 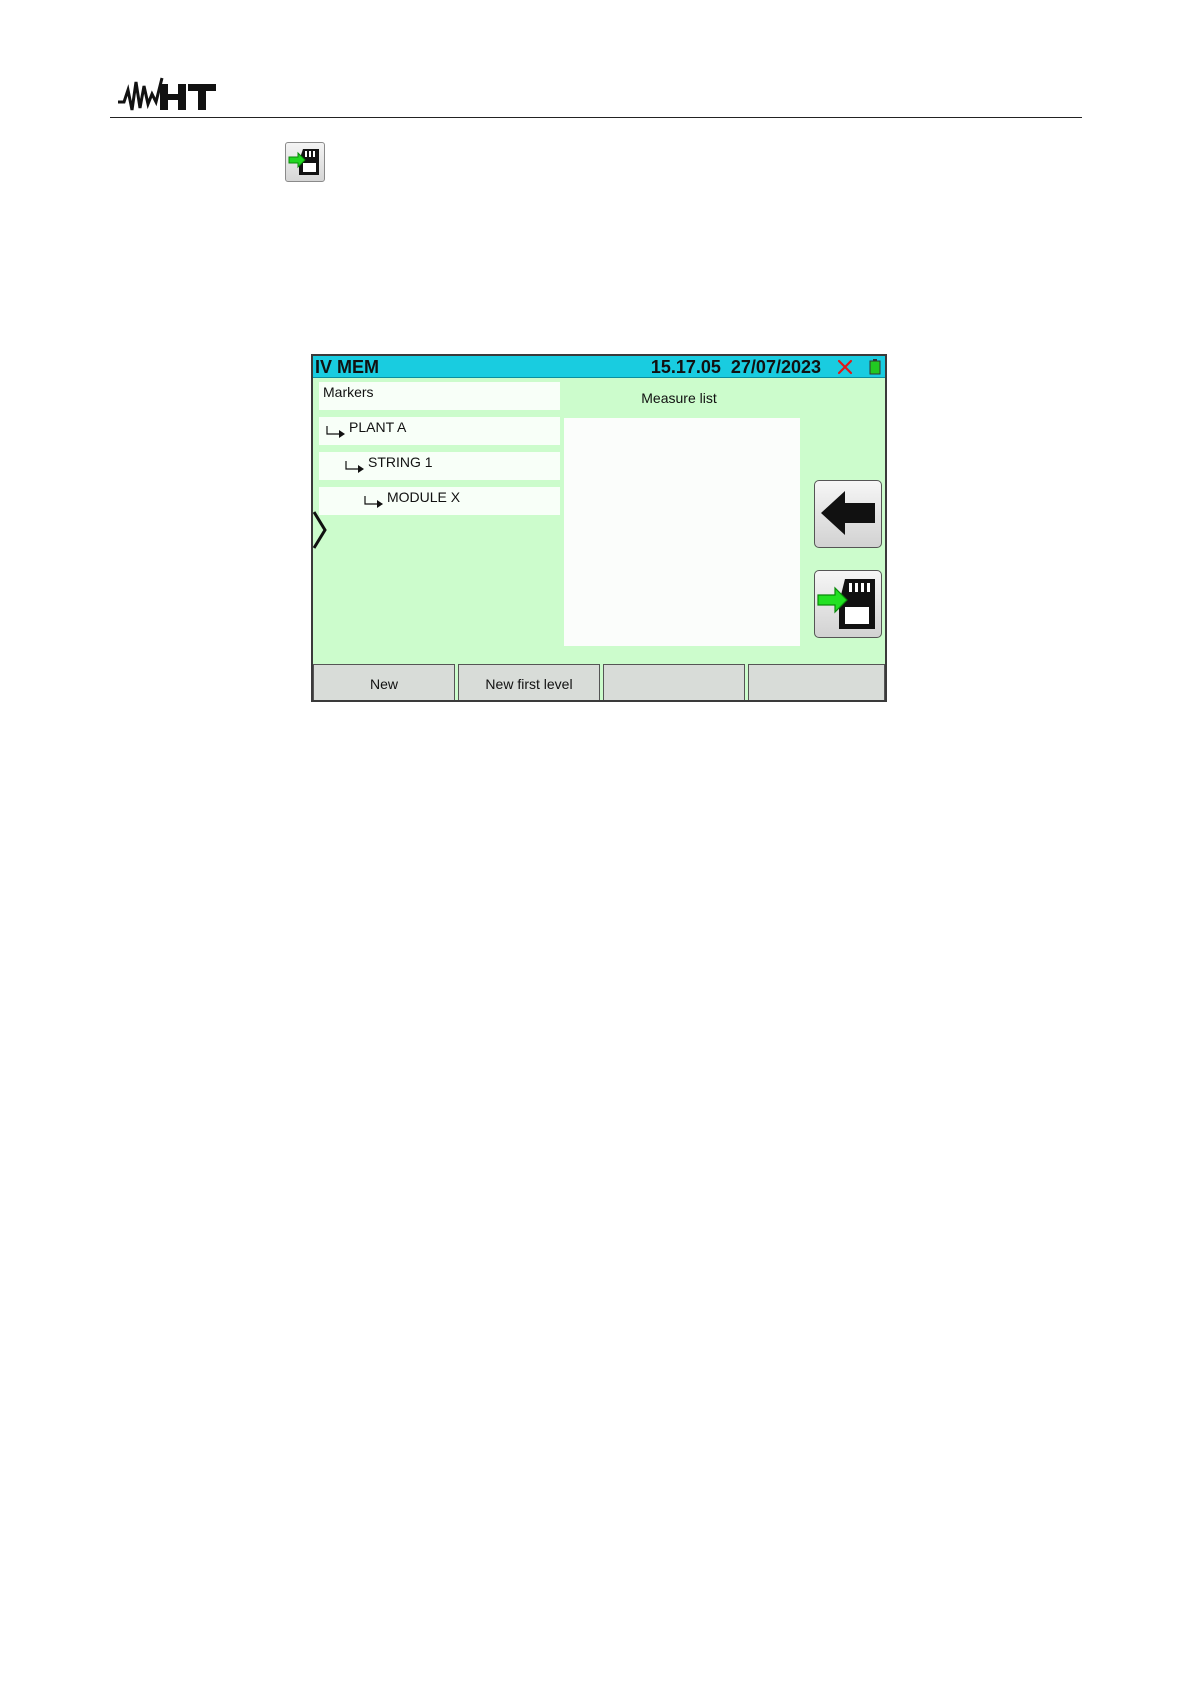 What do you see at coordinates (685, 367) in the screenshot?
I see `time-readout: 15.17.05` at bounding box center [685, 367].